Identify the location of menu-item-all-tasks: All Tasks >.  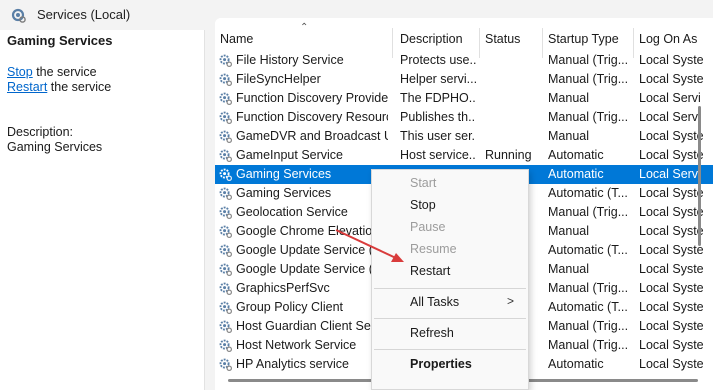
(450, 303).